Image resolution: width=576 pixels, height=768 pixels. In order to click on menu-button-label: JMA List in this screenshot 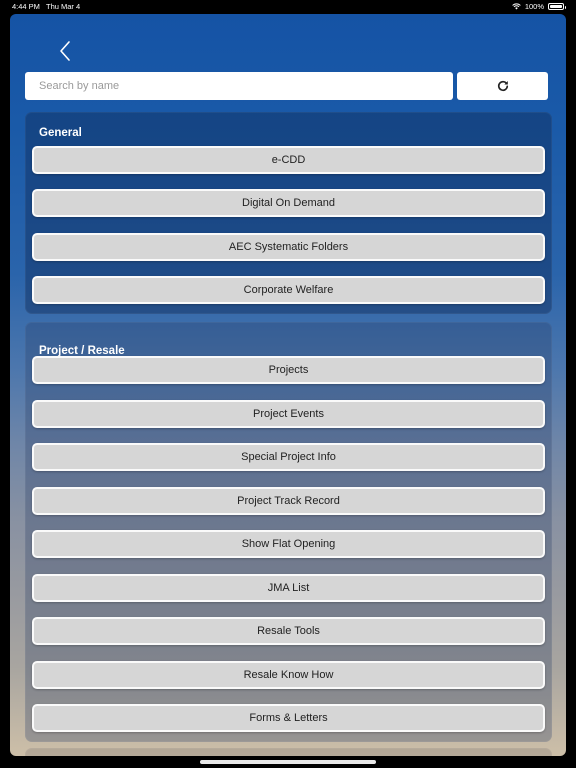, I will do `click(288, 588)`.